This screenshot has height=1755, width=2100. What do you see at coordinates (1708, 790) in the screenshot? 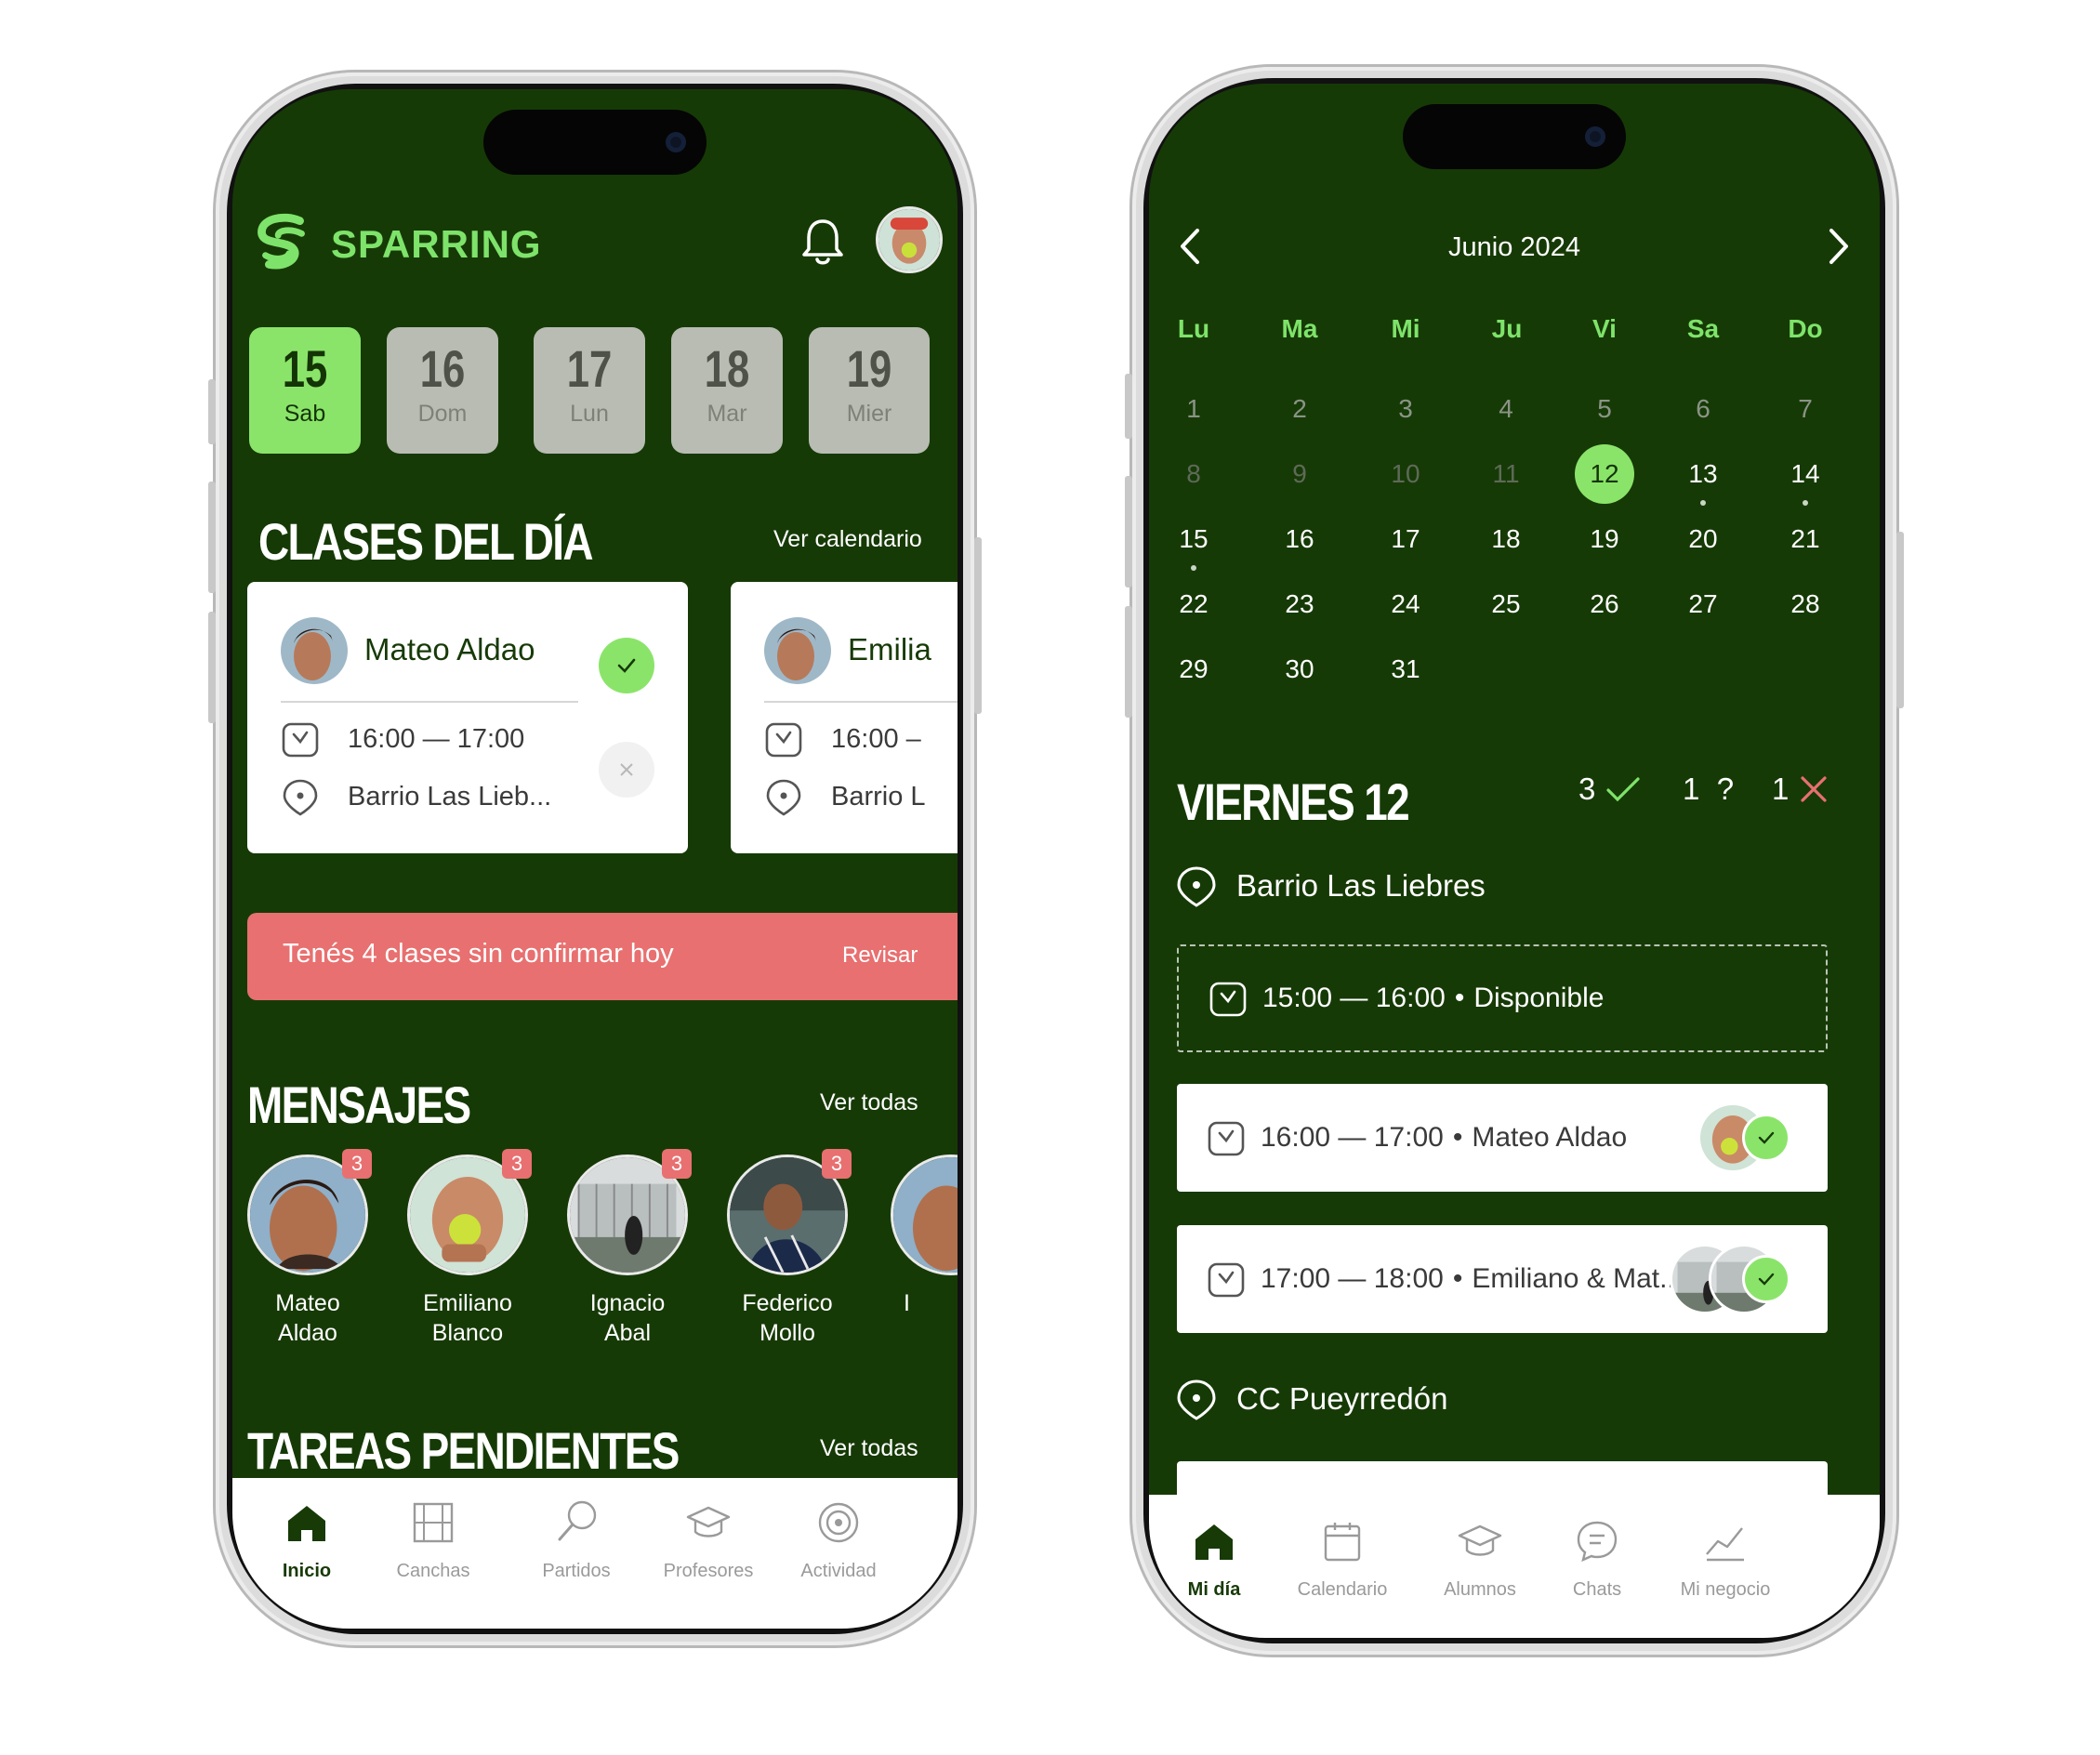
I see `pending-count: 1 ?` at bounding box center [1708, 790].